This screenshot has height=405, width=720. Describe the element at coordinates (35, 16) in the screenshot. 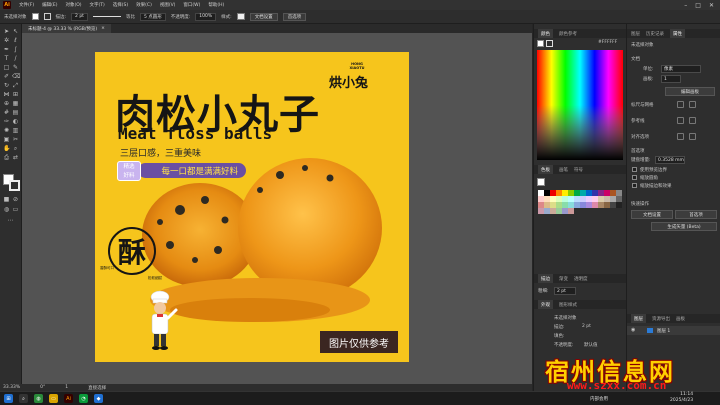

I see `fill-swatch` at that location.